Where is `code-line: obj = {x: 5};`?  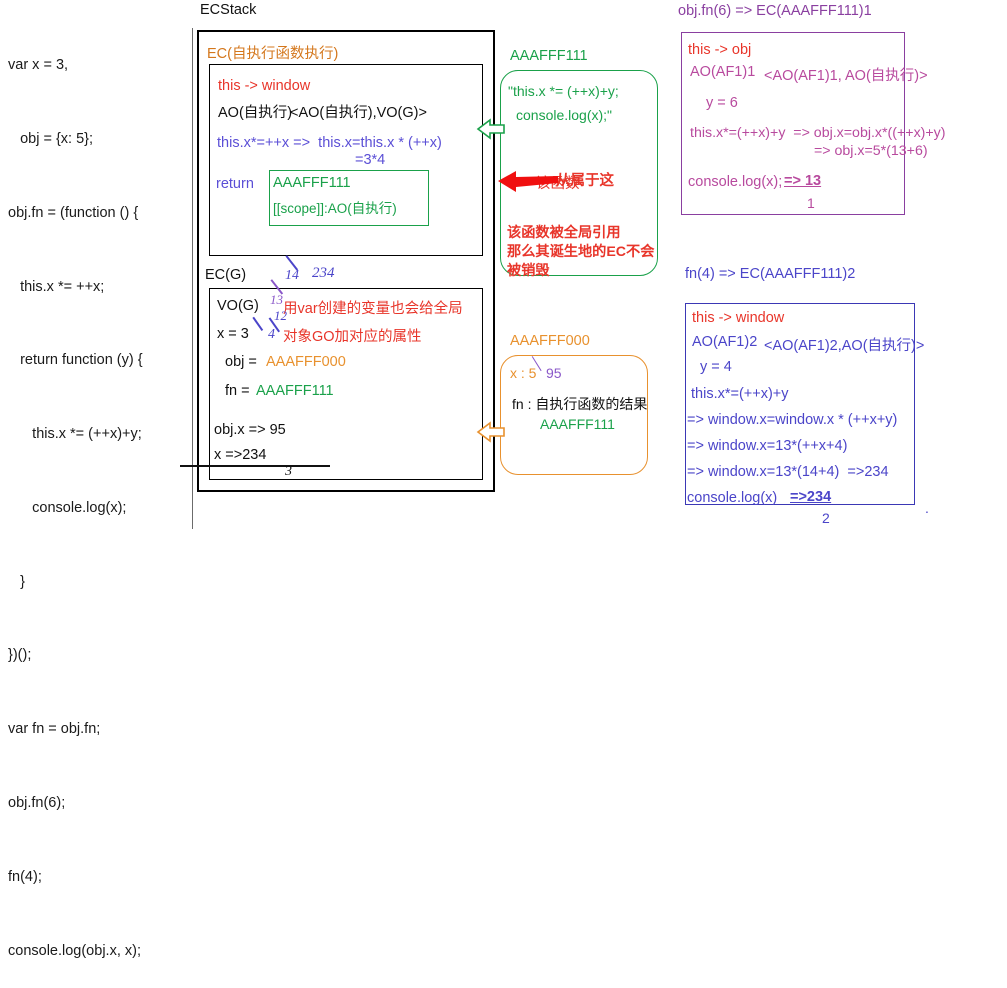 code-line: obj = {x: 5}; is located at coordinates (51, 138).